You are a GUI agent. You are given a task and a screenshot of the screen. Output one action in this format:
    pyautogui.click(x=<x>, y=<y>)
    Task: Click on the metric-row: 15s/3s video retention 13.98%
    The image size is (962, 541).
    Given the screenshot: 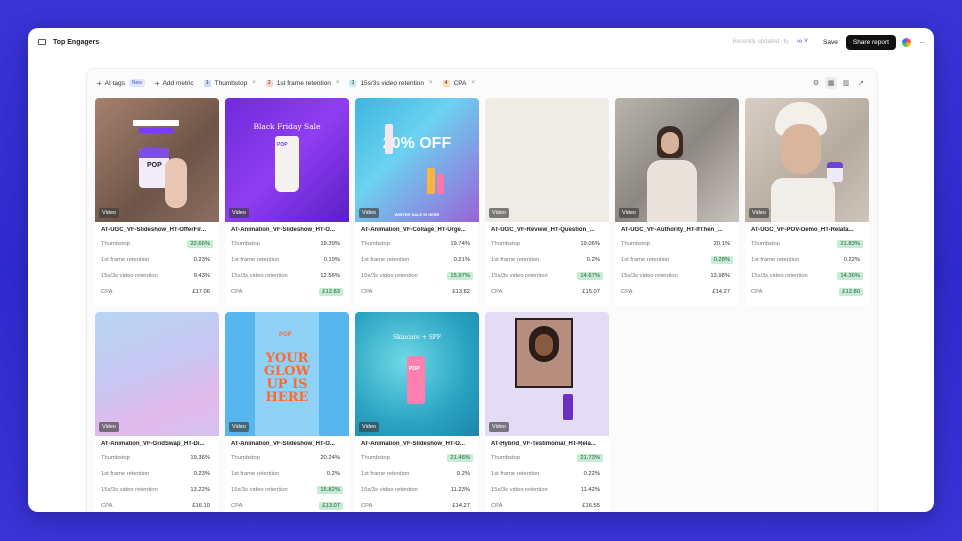 What is the action you would take?
    pyautogui.click(x=677, y=276)
    